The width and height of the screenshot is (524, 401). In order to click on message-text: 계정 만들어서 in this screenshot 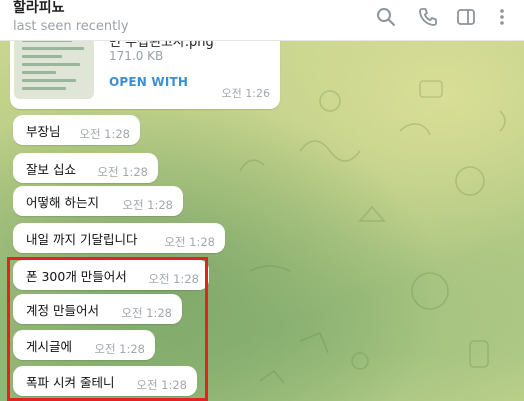, I will do `click(62, 310)`.